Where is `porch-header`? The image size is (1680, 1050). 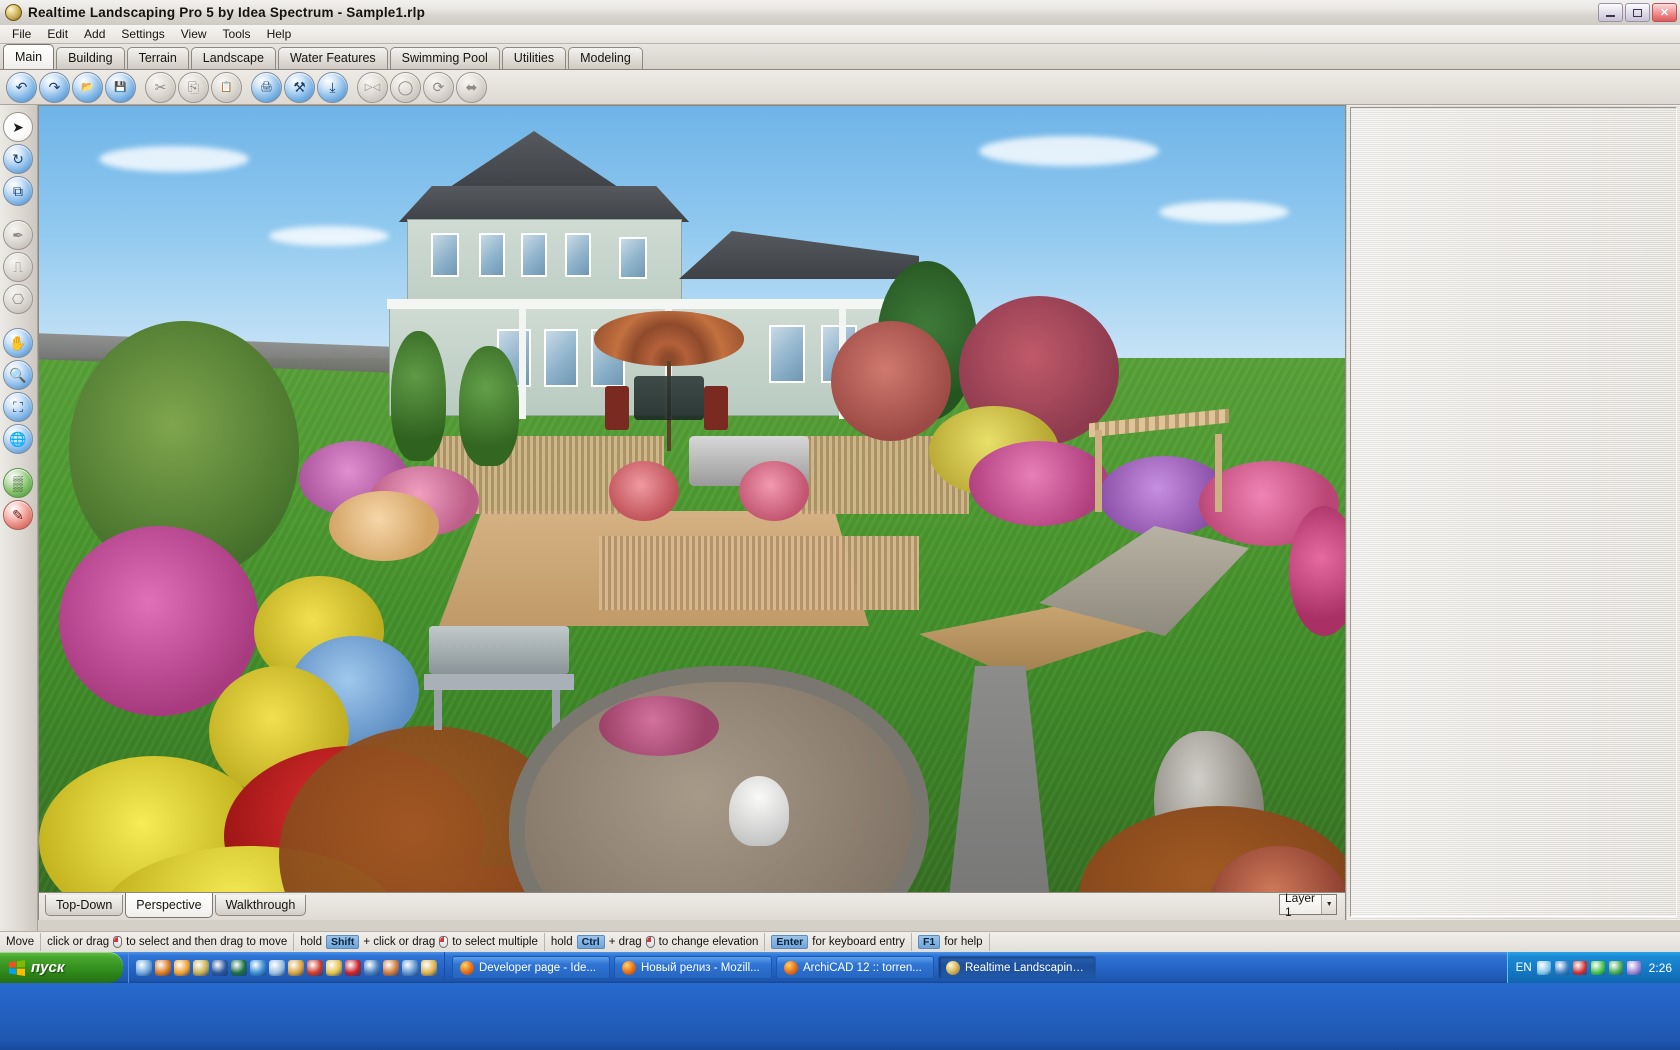
porch-header is located at coordinates (649, 304).